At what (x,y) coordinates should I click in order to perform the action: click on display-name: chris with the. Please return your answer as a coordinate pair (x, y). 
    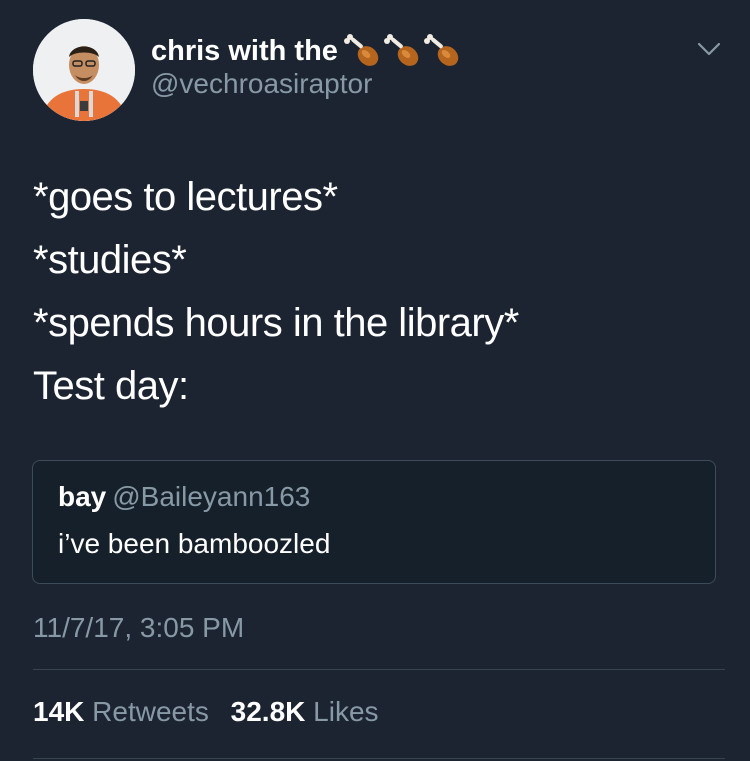
    Looking at the image, I should click on (306, 51).